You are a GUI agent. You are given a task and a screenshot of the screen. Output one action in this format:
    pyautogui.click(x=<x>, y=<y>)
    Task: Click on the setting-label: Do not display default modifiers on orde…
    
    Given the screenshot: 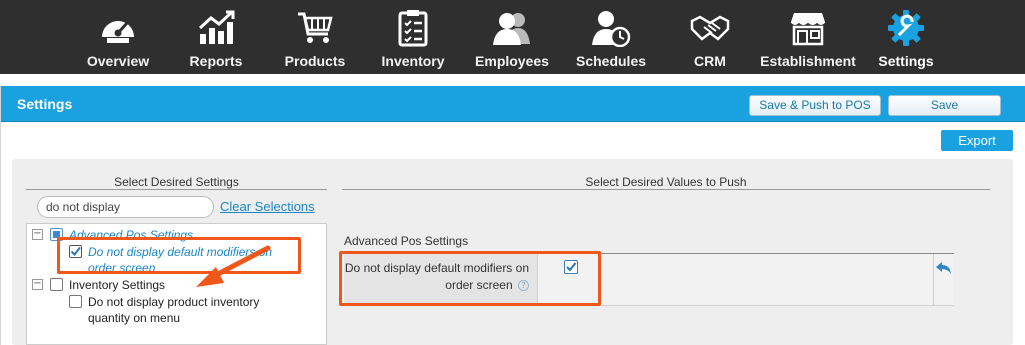 What is the action you would take?
    pyautogui.click(x=441, y=279)
    